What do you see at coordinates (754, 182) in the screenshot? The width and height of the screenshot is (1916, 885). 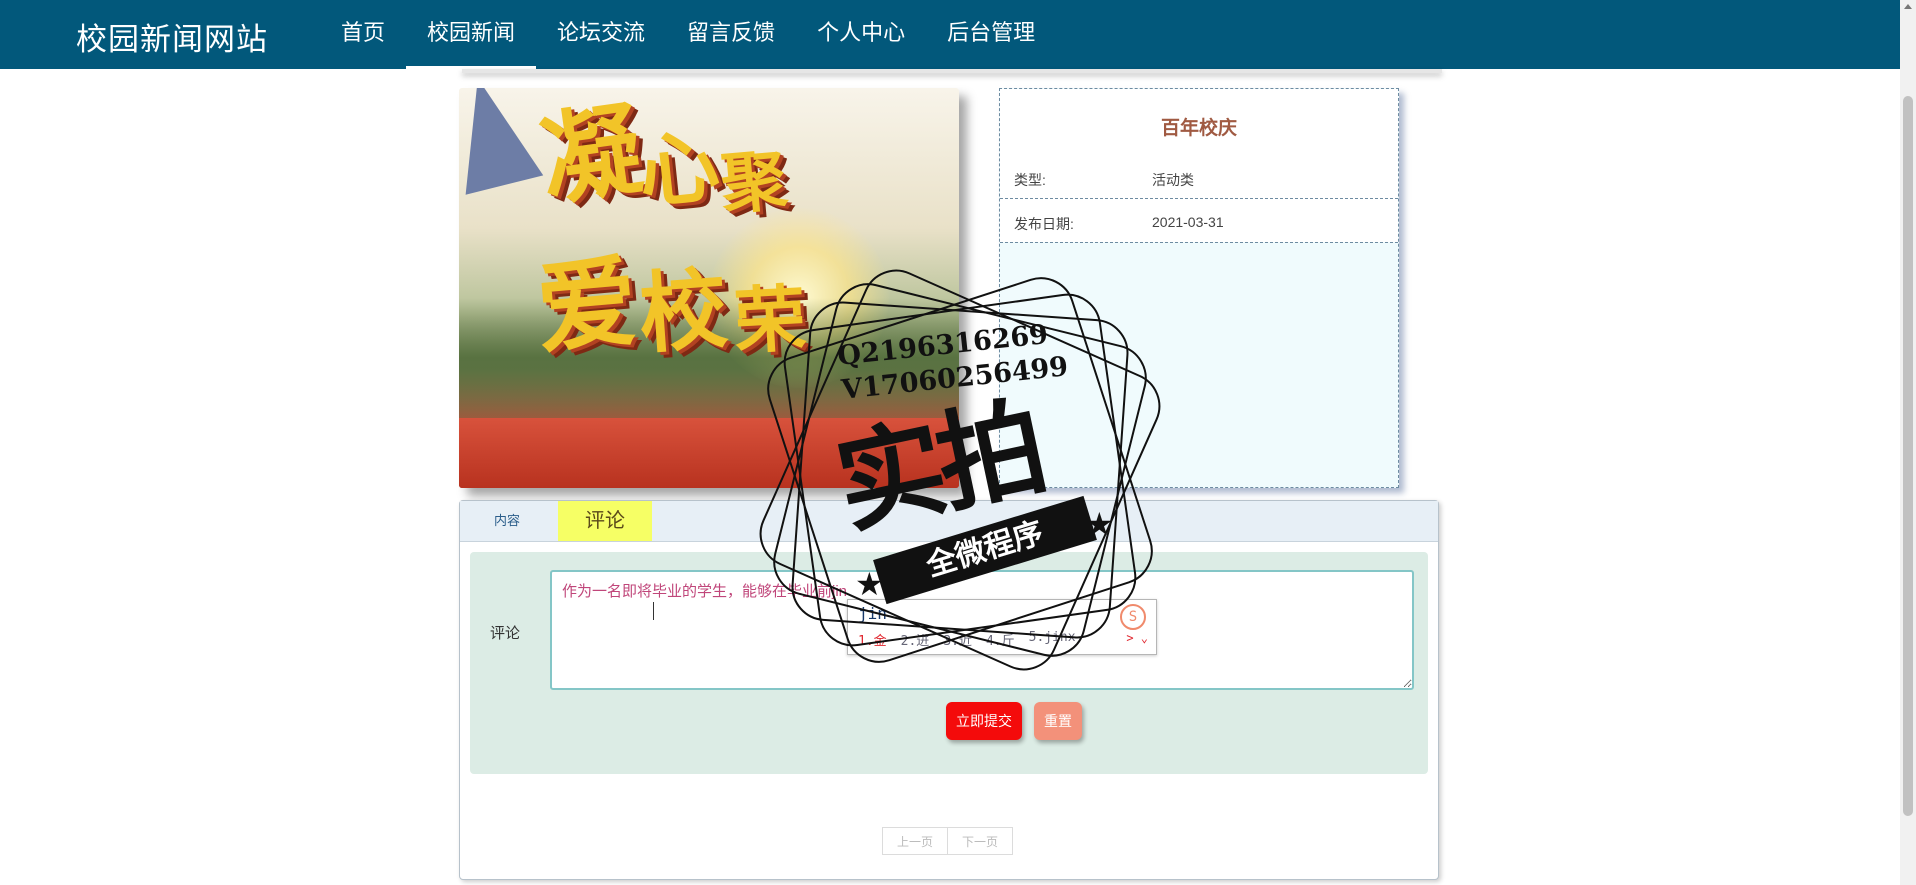 I see `image-char: 聚` at bounding box center [754, 182].